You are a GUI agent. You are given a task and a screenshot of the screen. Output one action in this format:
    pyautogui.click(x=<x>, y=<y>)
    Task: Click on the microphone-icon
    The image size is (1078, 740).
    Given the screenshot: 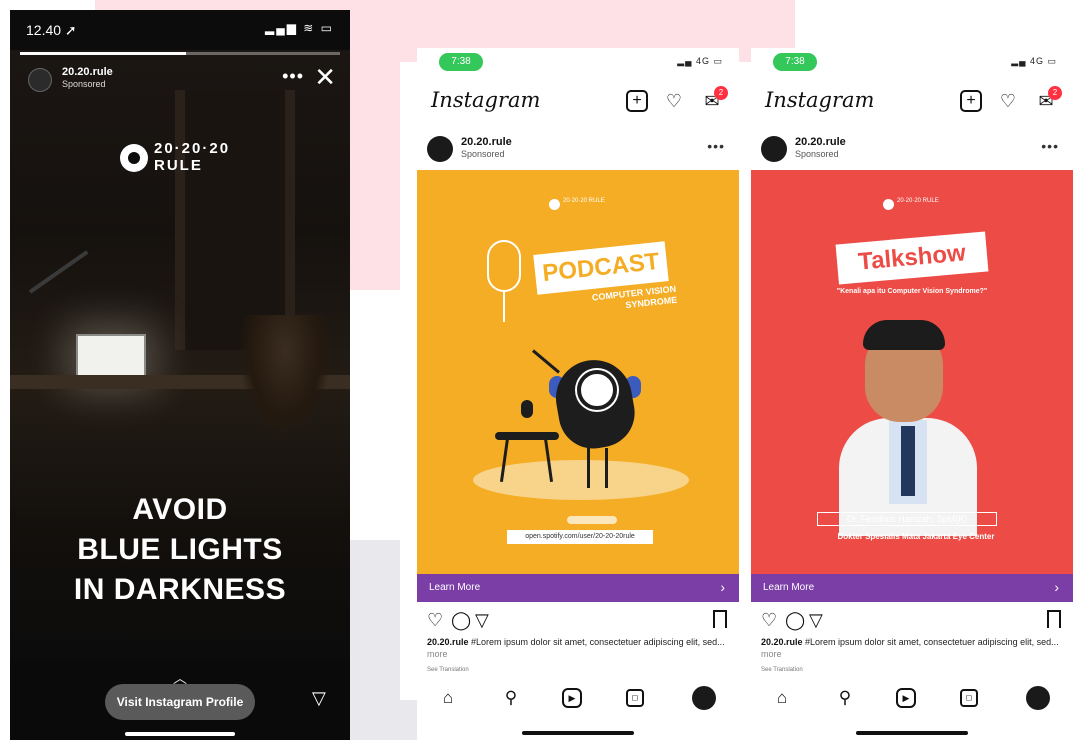 What is the action you would take?
    pyautogui.click(x=504, y=266)
    